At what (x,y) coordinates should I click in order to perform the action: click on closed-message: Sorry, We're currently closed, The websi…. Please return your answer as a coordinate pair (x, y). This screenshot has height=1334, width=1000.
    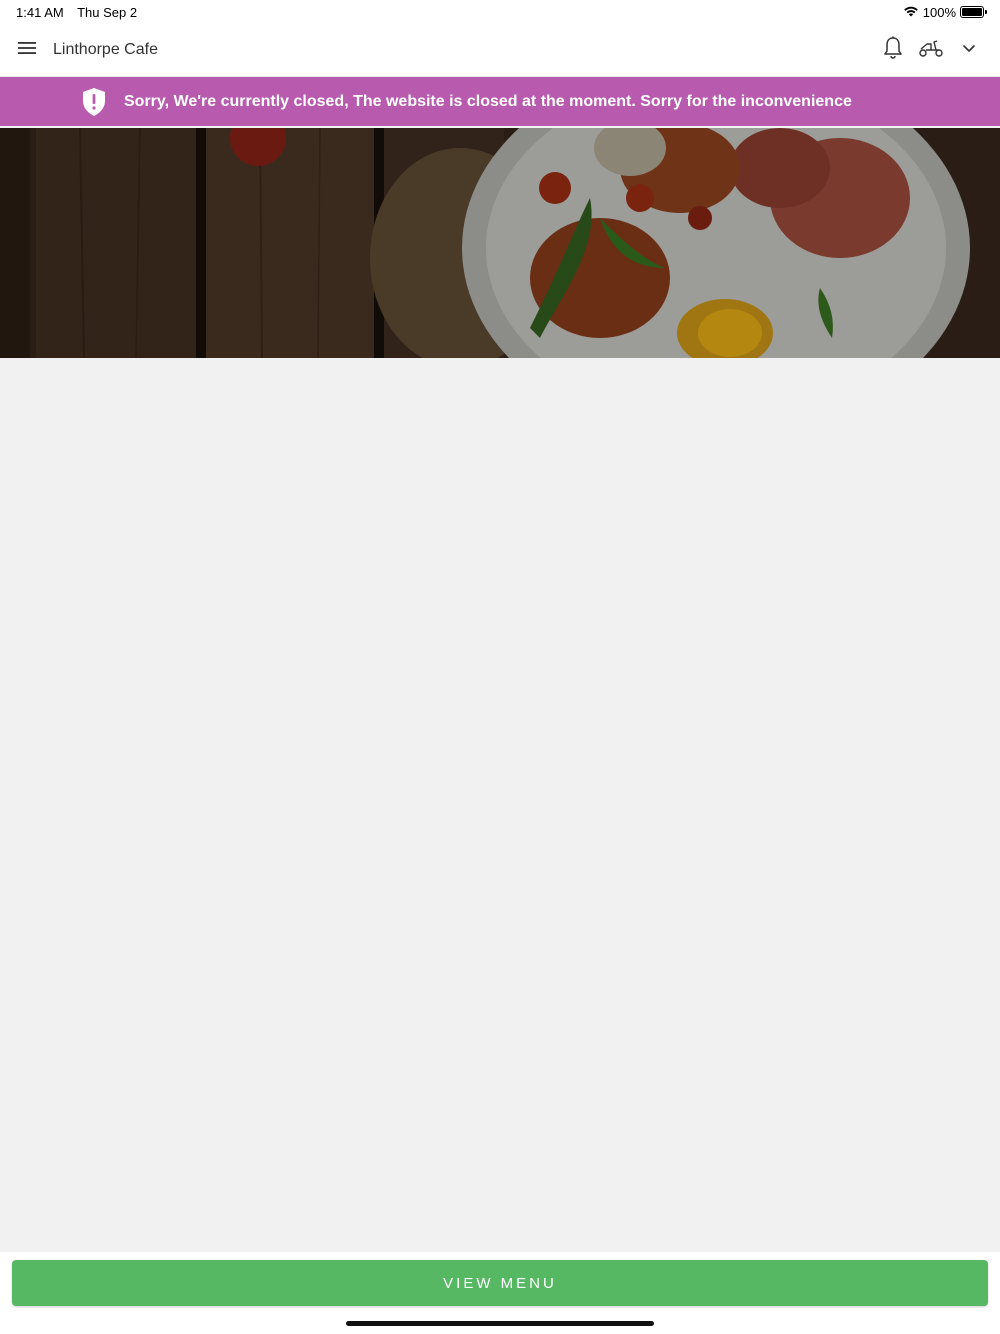
    Looking at the image, I should click on (488, 101).